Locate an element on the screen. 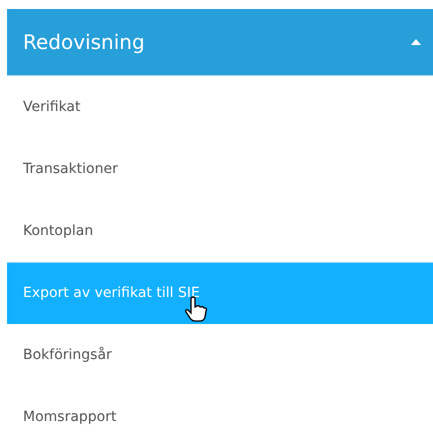 The image size is (433, 434). menu-item: Bokföringsår is located at coordinates (220, 355).